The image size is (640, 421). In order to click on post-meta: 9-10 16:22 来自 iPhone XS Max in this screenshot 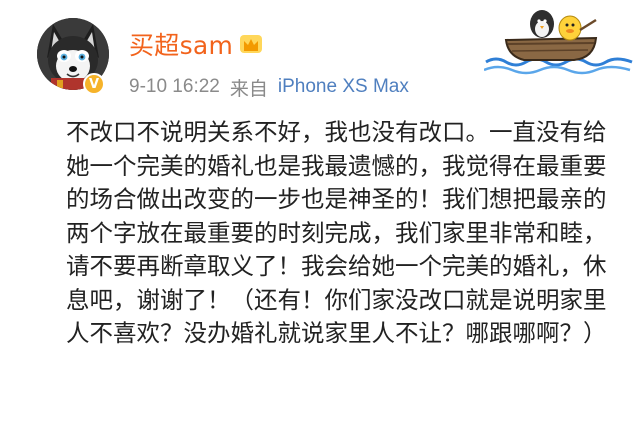, I will do `click(269, 87)`.